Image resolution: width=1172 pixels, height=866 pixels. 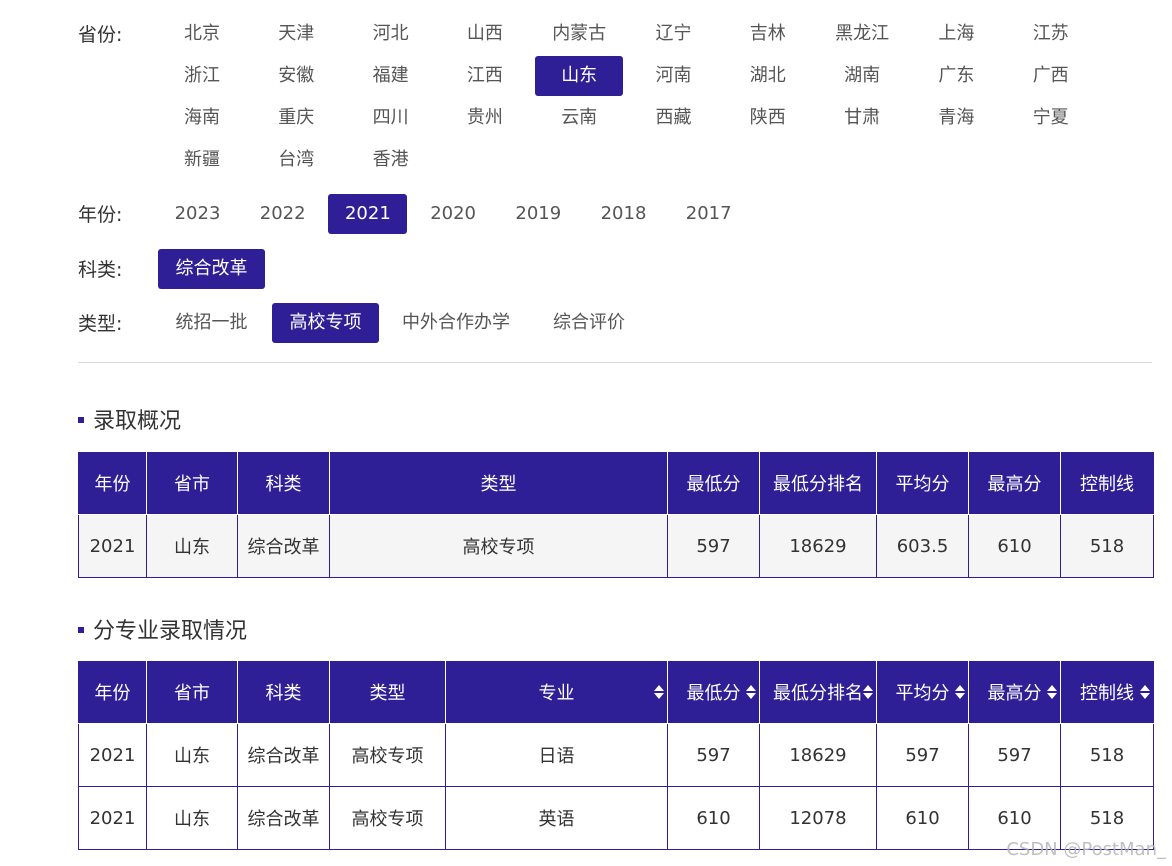 What do you see at coordinates (391, 160) in the screenshot?
I see `province-option: 香港` at bounding box center [391, 160].